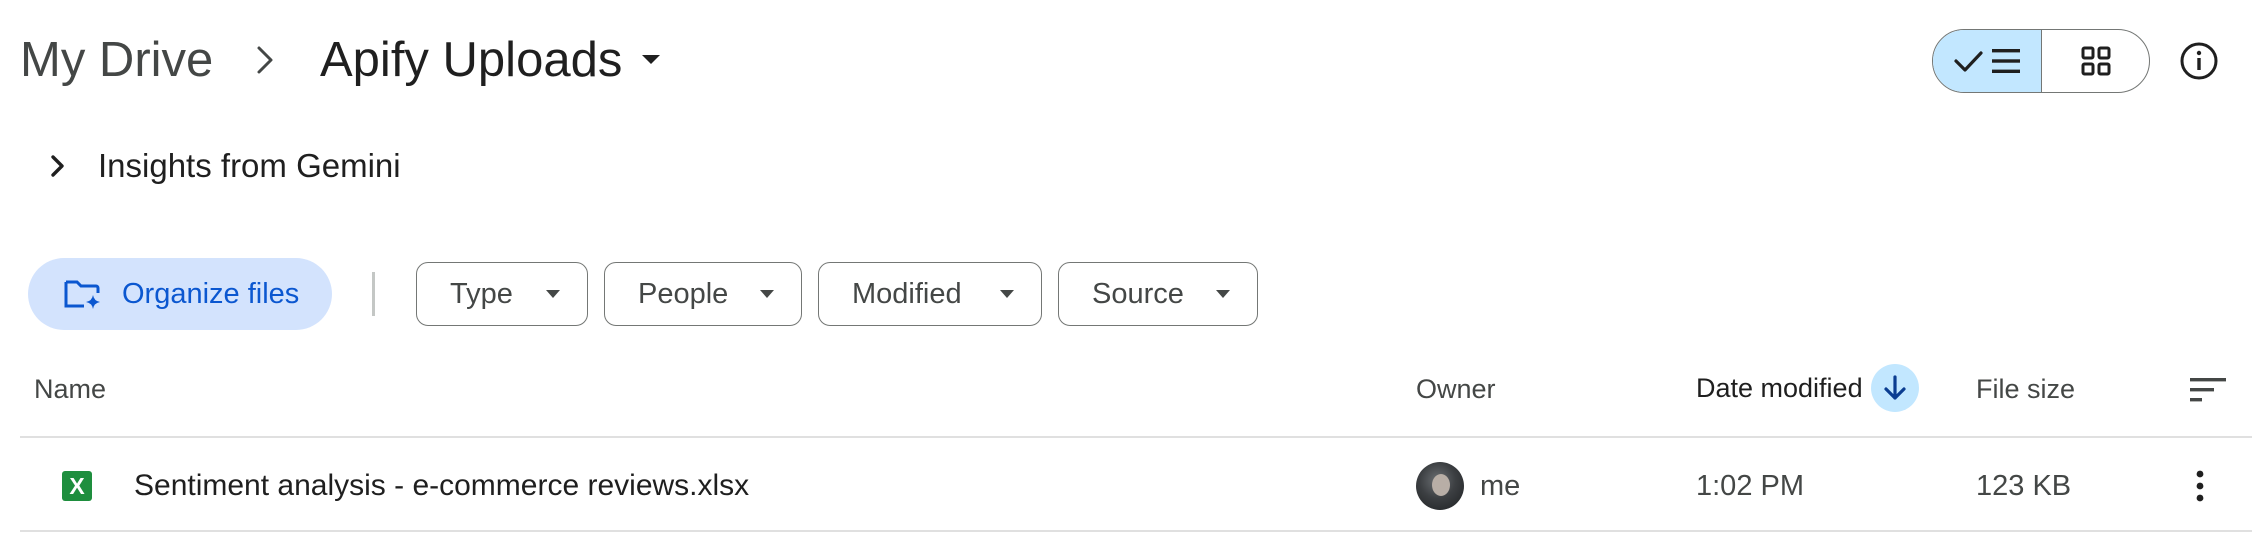 This screenshot has height=540, width=2264. I want to click on column-header-date-modified: Date modified, so click(1807, 388).